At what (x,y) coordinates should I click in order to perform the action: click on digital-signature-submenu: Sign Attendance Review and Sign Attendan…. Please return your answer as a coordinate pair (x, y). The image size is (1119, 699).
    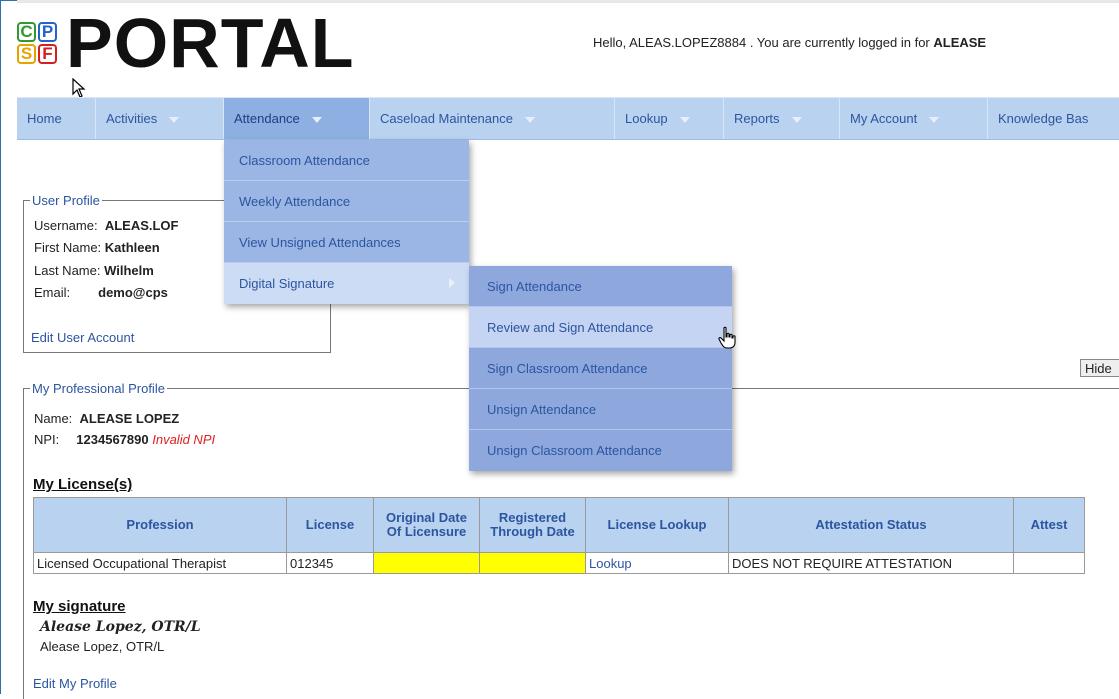
    Looking at the image, I should click on (600, 368).